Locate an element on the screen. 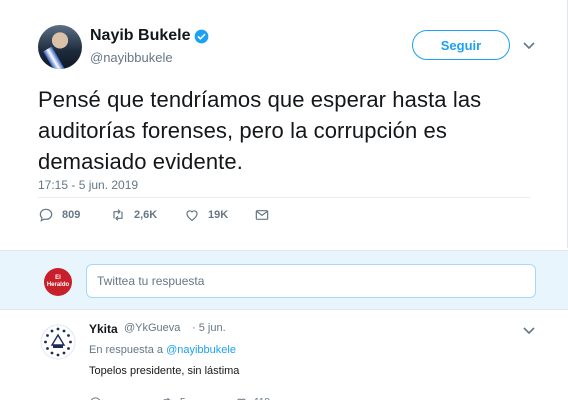 Image resolution: width=568 pixels, height=400 pixels. reply-count: 809 is located at coordinates (71, 215).